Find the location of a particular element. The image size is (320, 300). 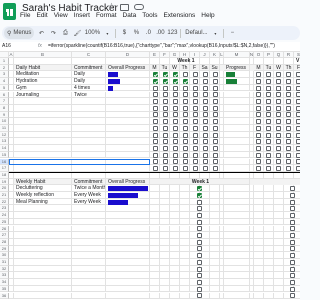

chevron-down-icon: ▾ is located at coordinates (215, 33).